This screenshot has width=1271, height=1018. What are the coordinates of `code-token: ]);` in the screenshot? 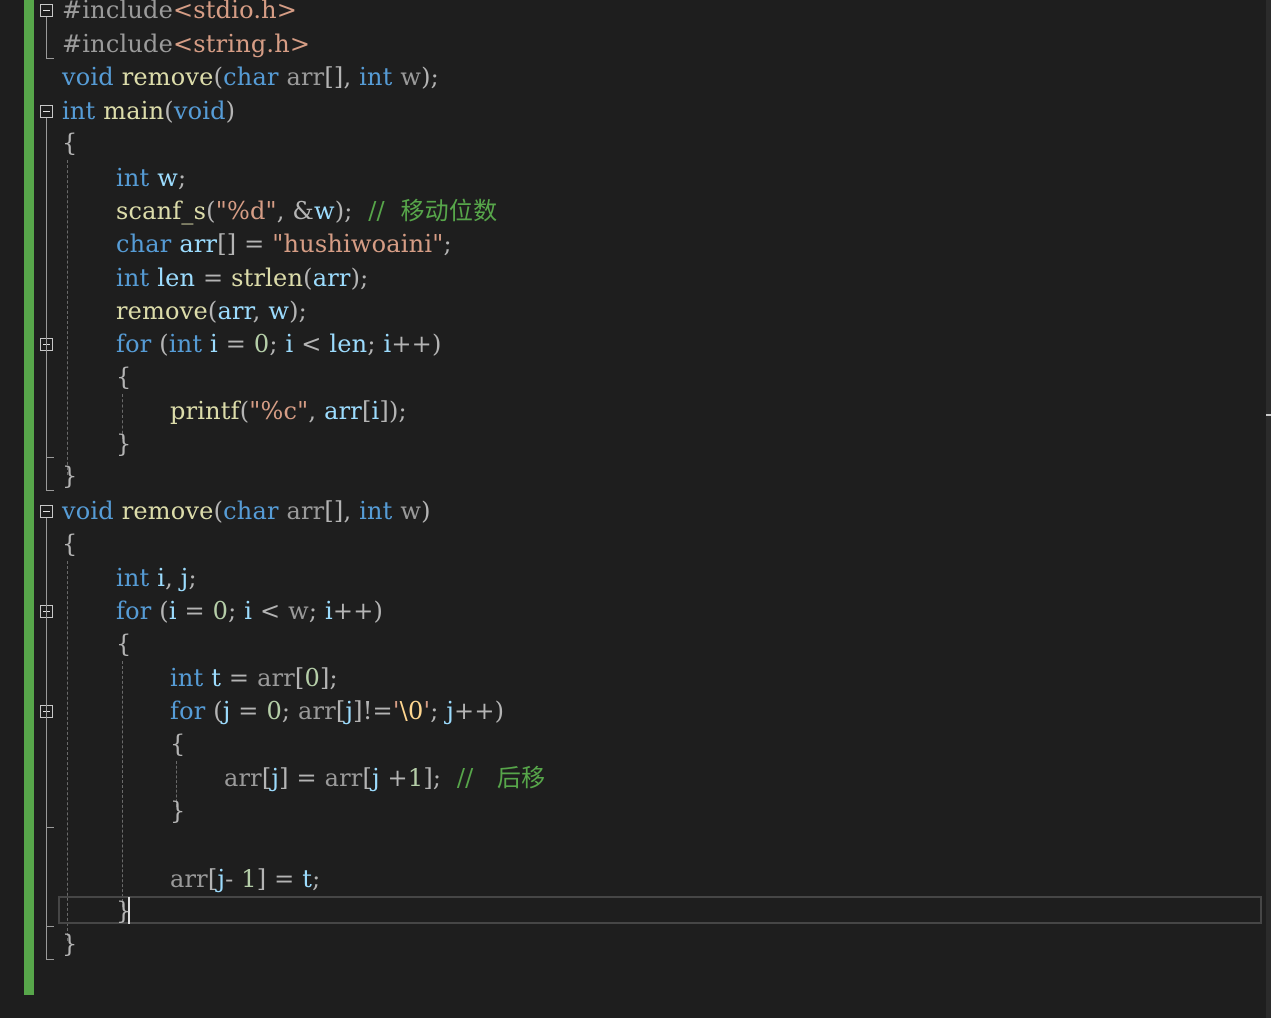 It's located at (393, 411).